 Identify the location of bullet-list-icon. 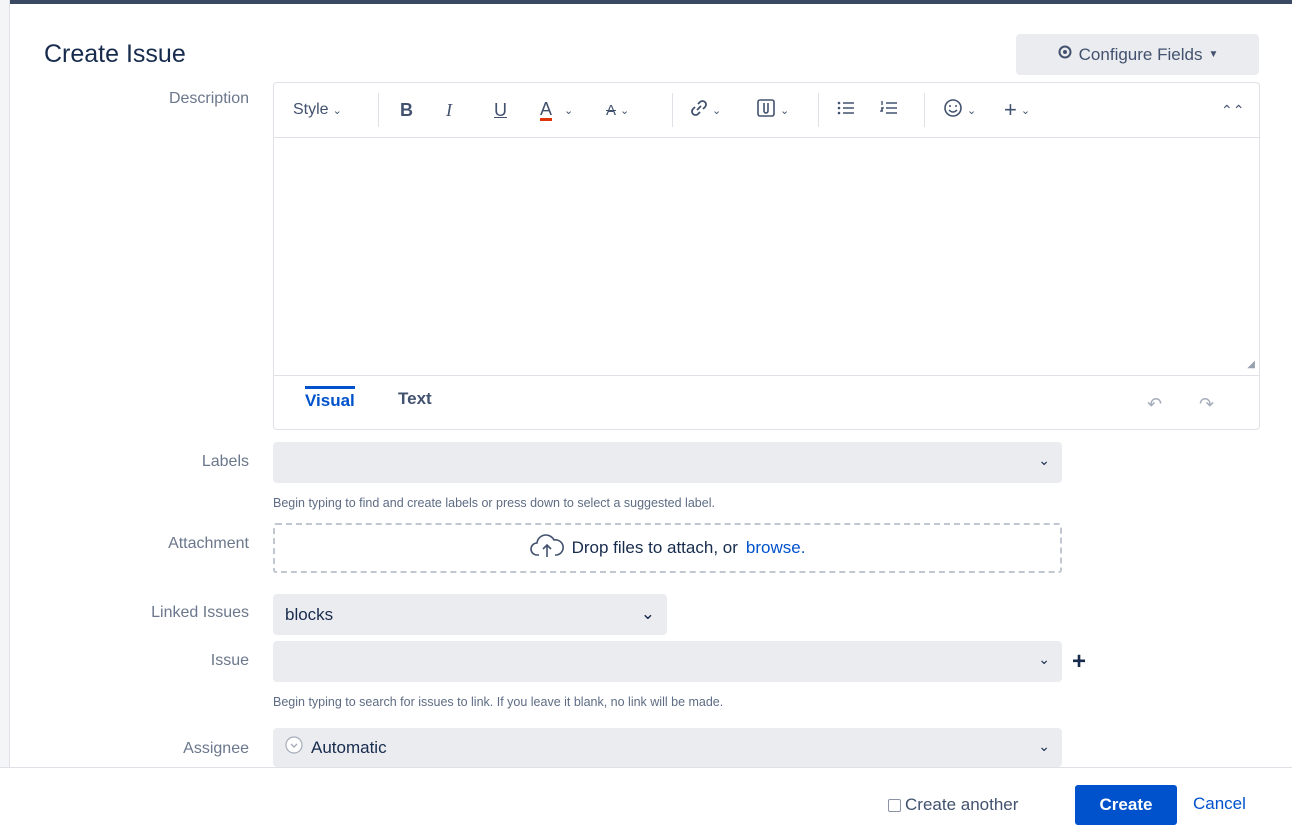
(846, 110).